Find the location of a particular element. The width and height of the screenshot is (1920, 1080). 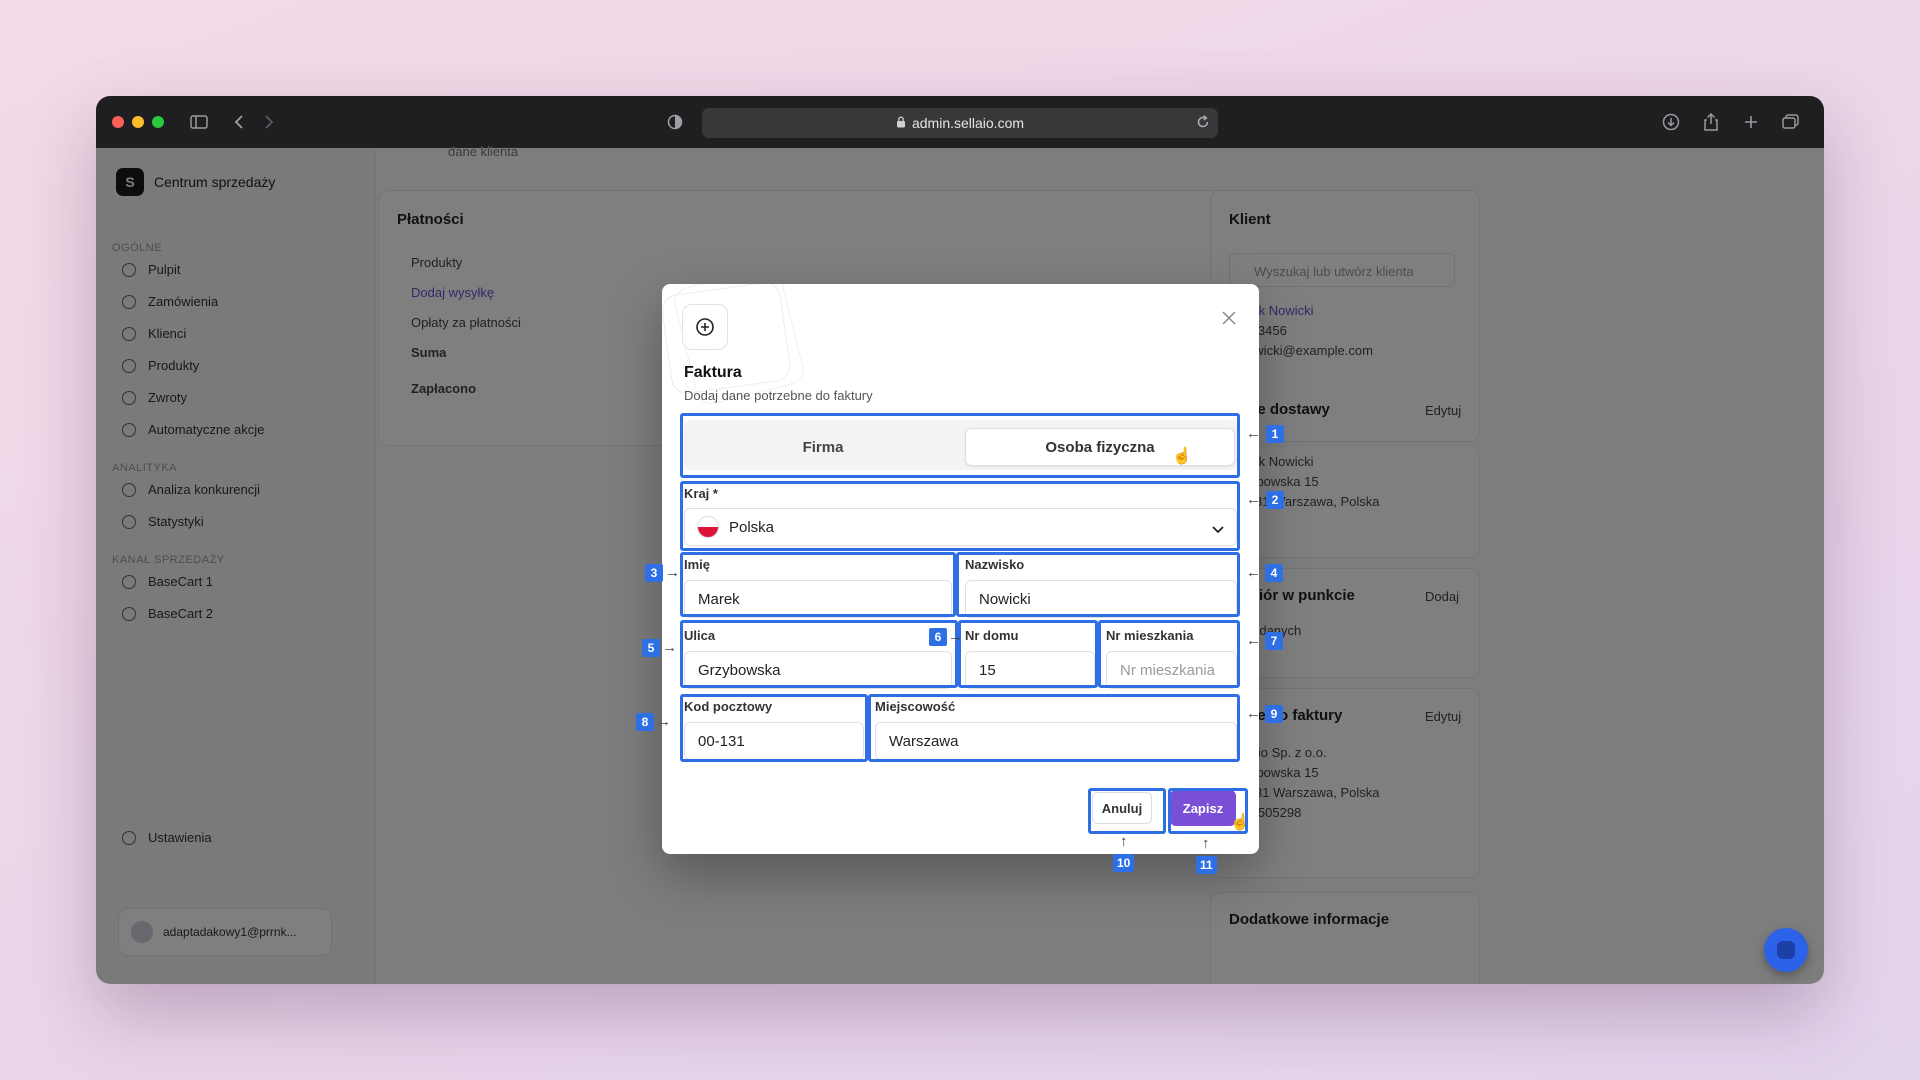

modal-title: Faktura is located at coordinates (713, 372).